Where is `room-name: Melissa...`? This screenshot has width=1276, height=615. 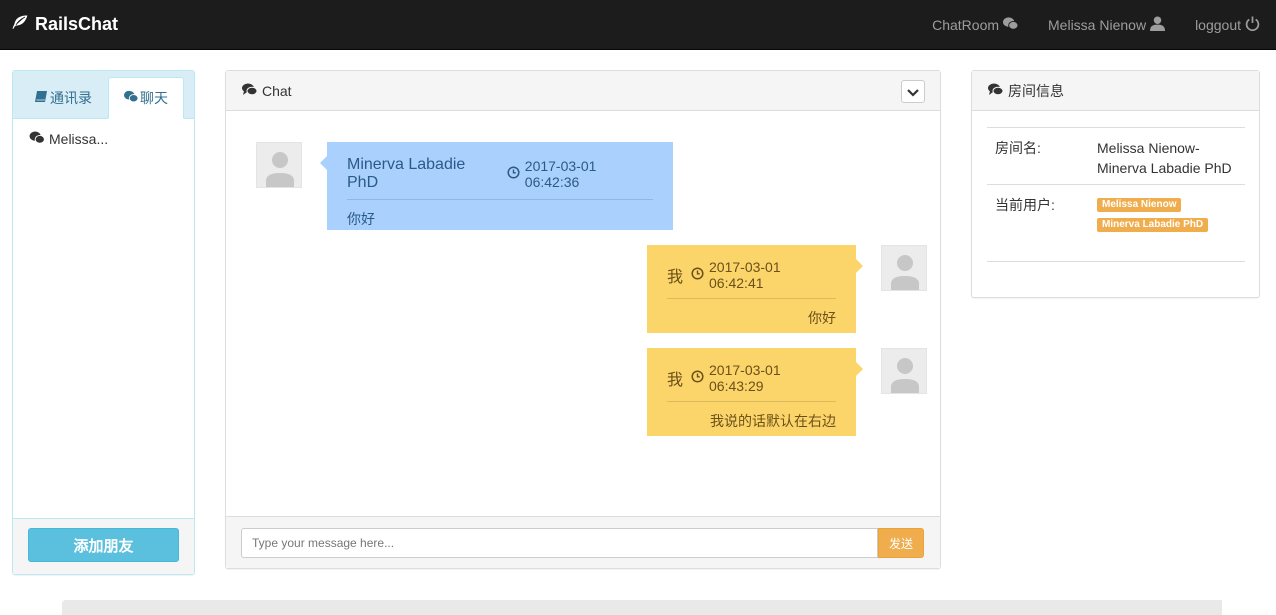 room-name: Melissa... is located at coordinates (79, 139).